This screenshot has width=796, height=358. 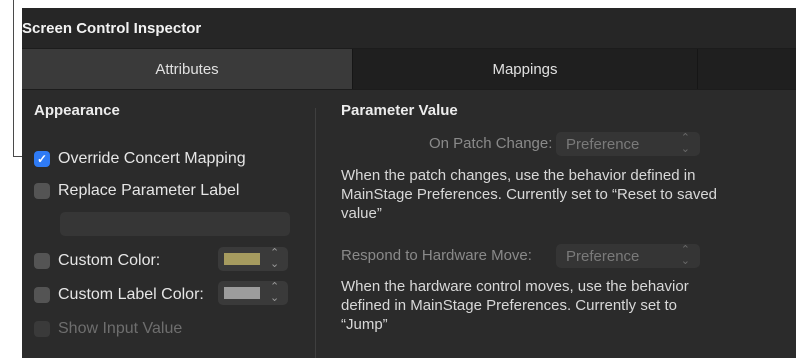 What do you see at coordinates (42, 261) in the screenshot?
I see `custom-color-checkbox` at bounding box center [42, 261].